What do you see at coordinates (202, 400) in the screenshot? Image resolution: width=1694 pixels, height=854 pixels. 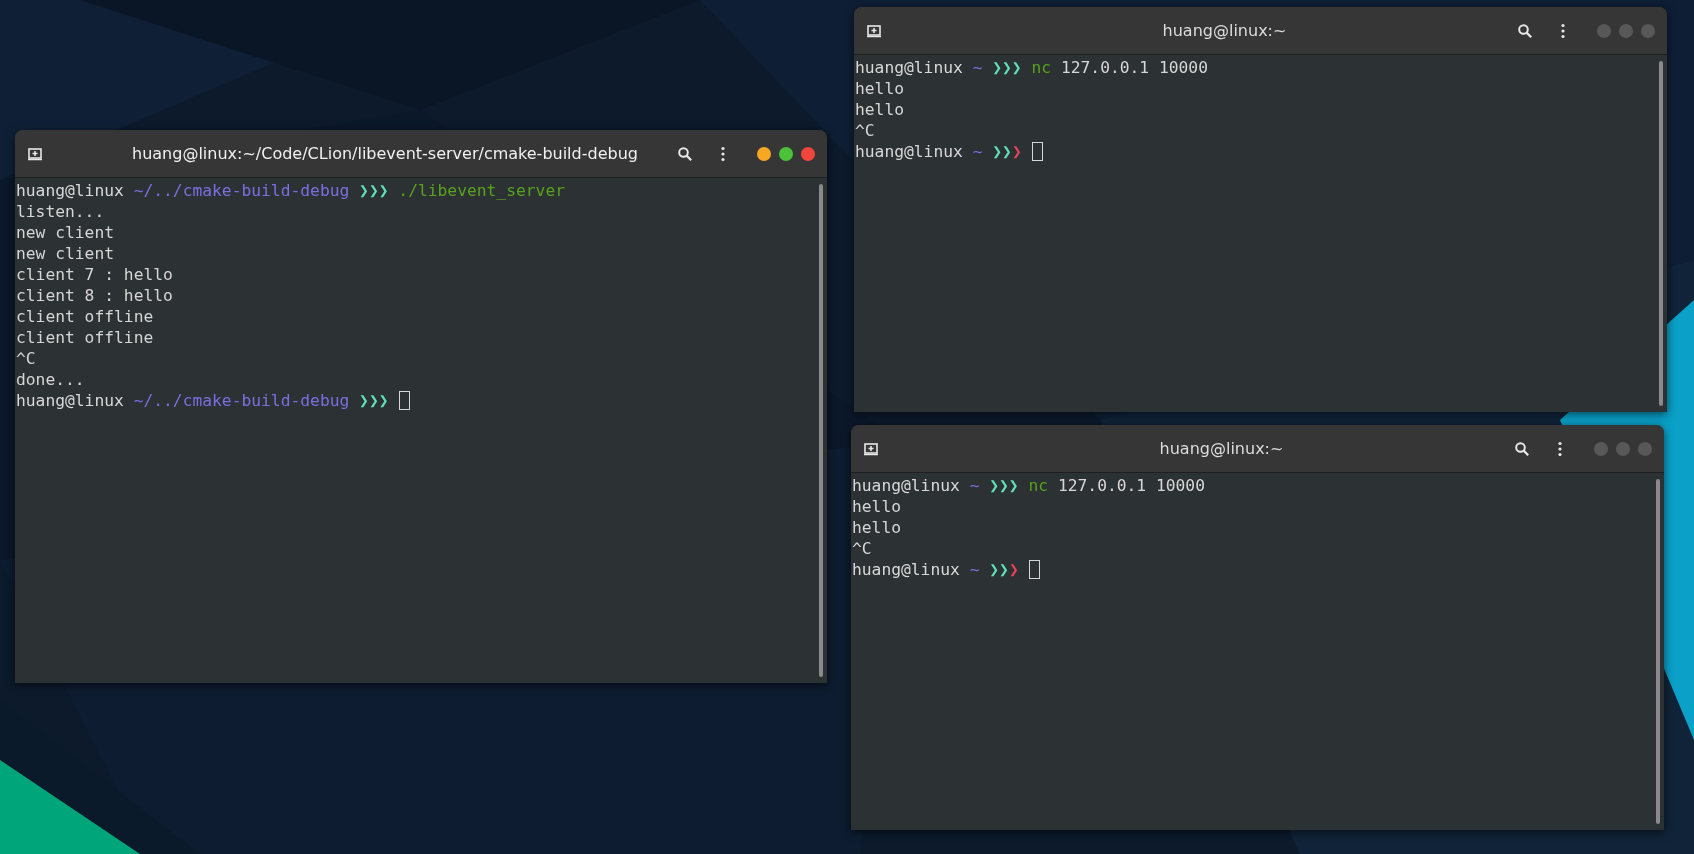 I see `terminal-line: huang@linux ~/../cmake-build-debug ❯❯❯` at bounding box center [202, 400].